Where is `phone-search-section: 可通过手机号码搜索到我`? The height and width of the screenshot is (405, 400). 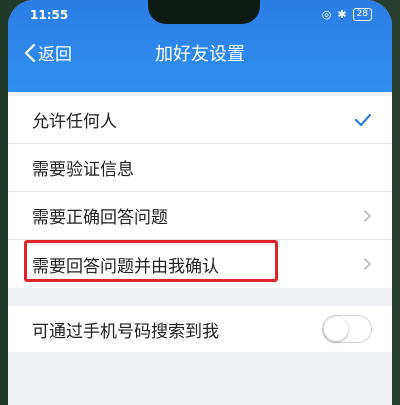
phone-search-section: 可通过手机号码搜索到我 is located at coordinates (200, 329).